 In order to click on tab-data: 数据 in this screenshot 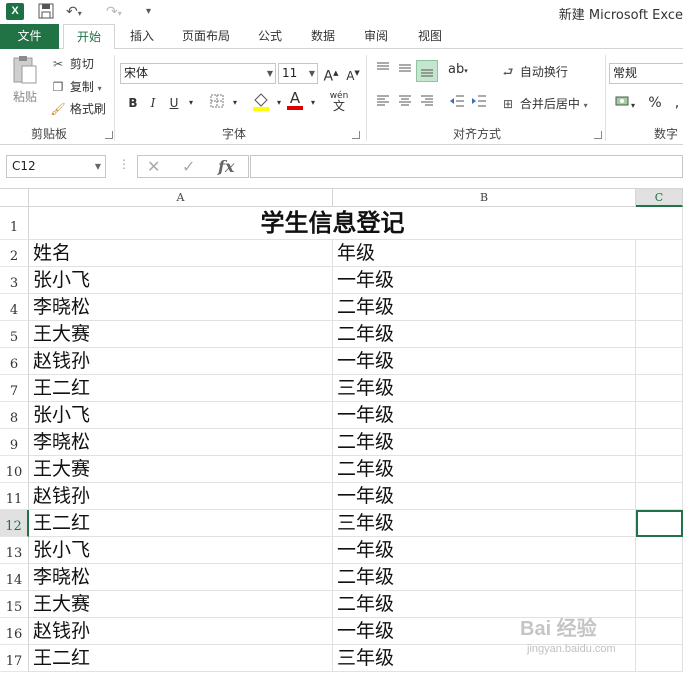, I will do `click(323, 36)`.